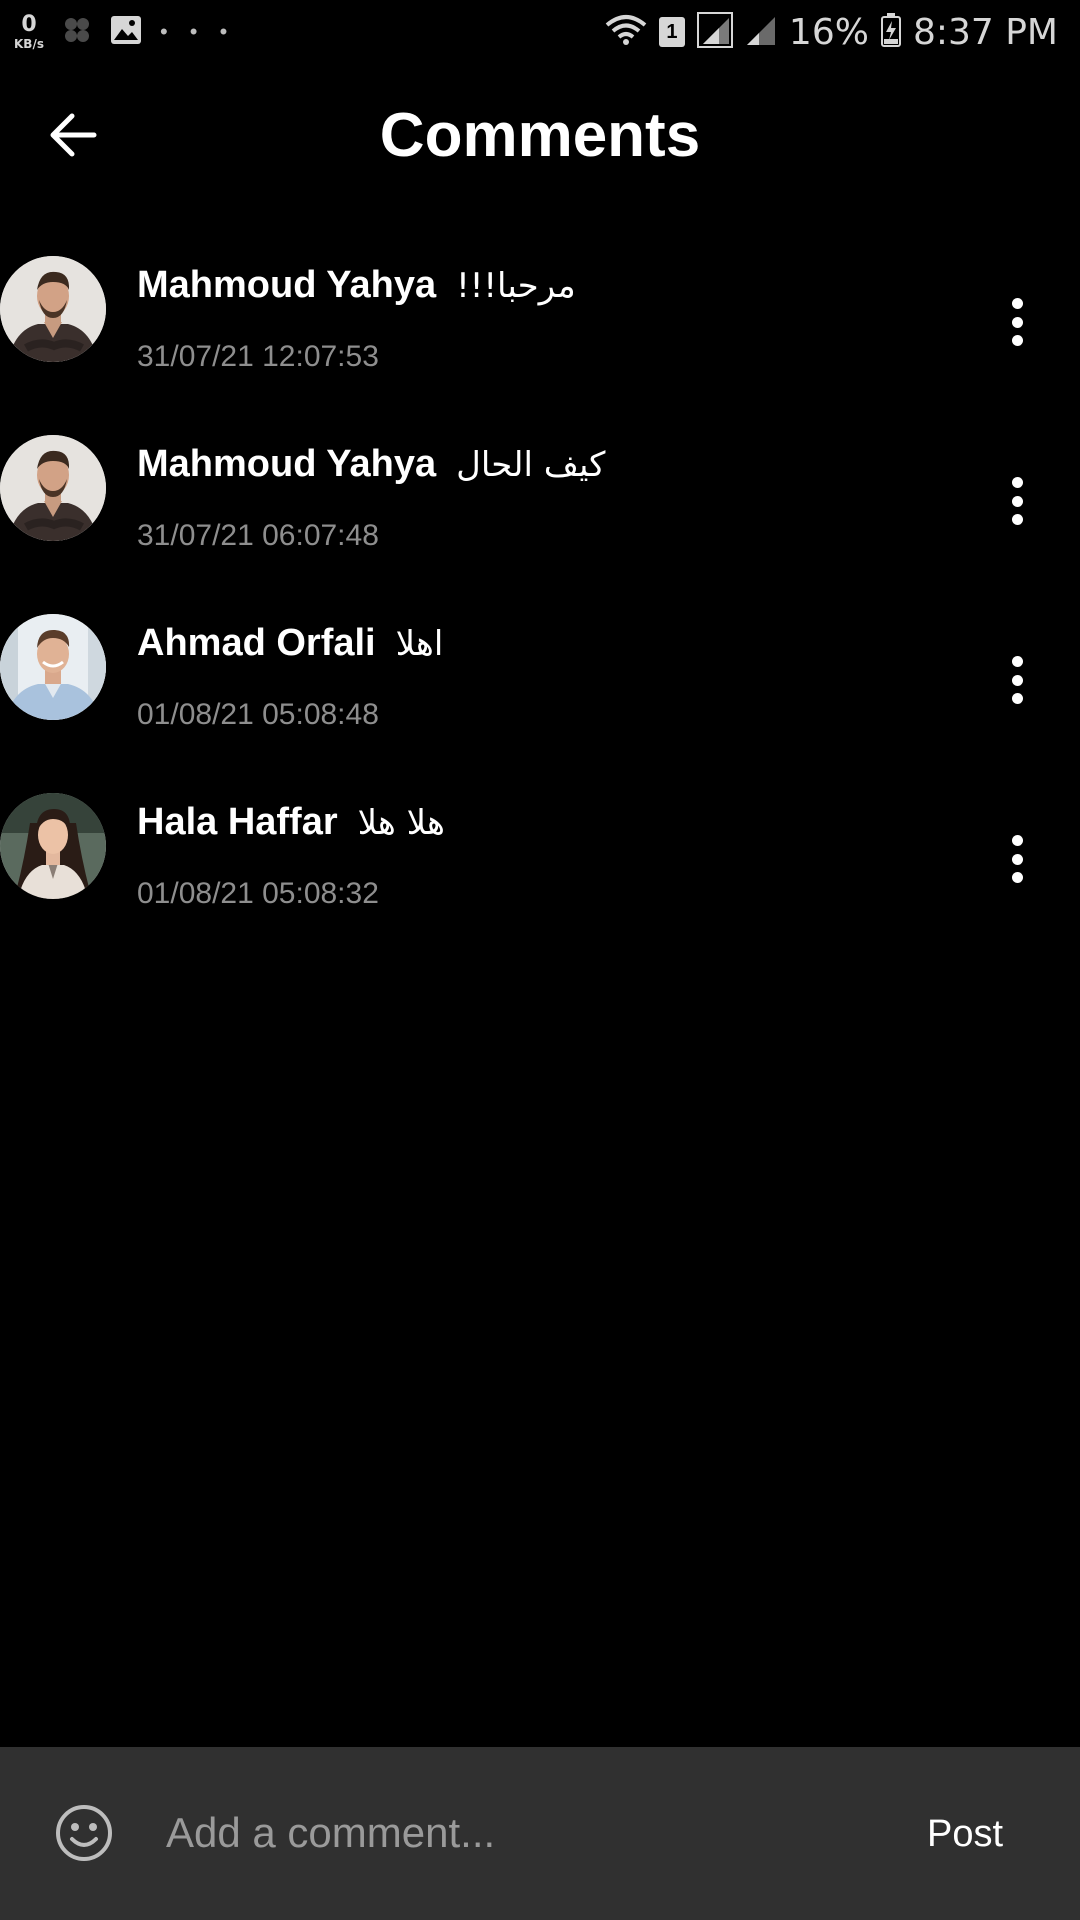  Describe the element at coordinates (419, 644) in the screenshot. I see `comment-text: اهلا` at that location.